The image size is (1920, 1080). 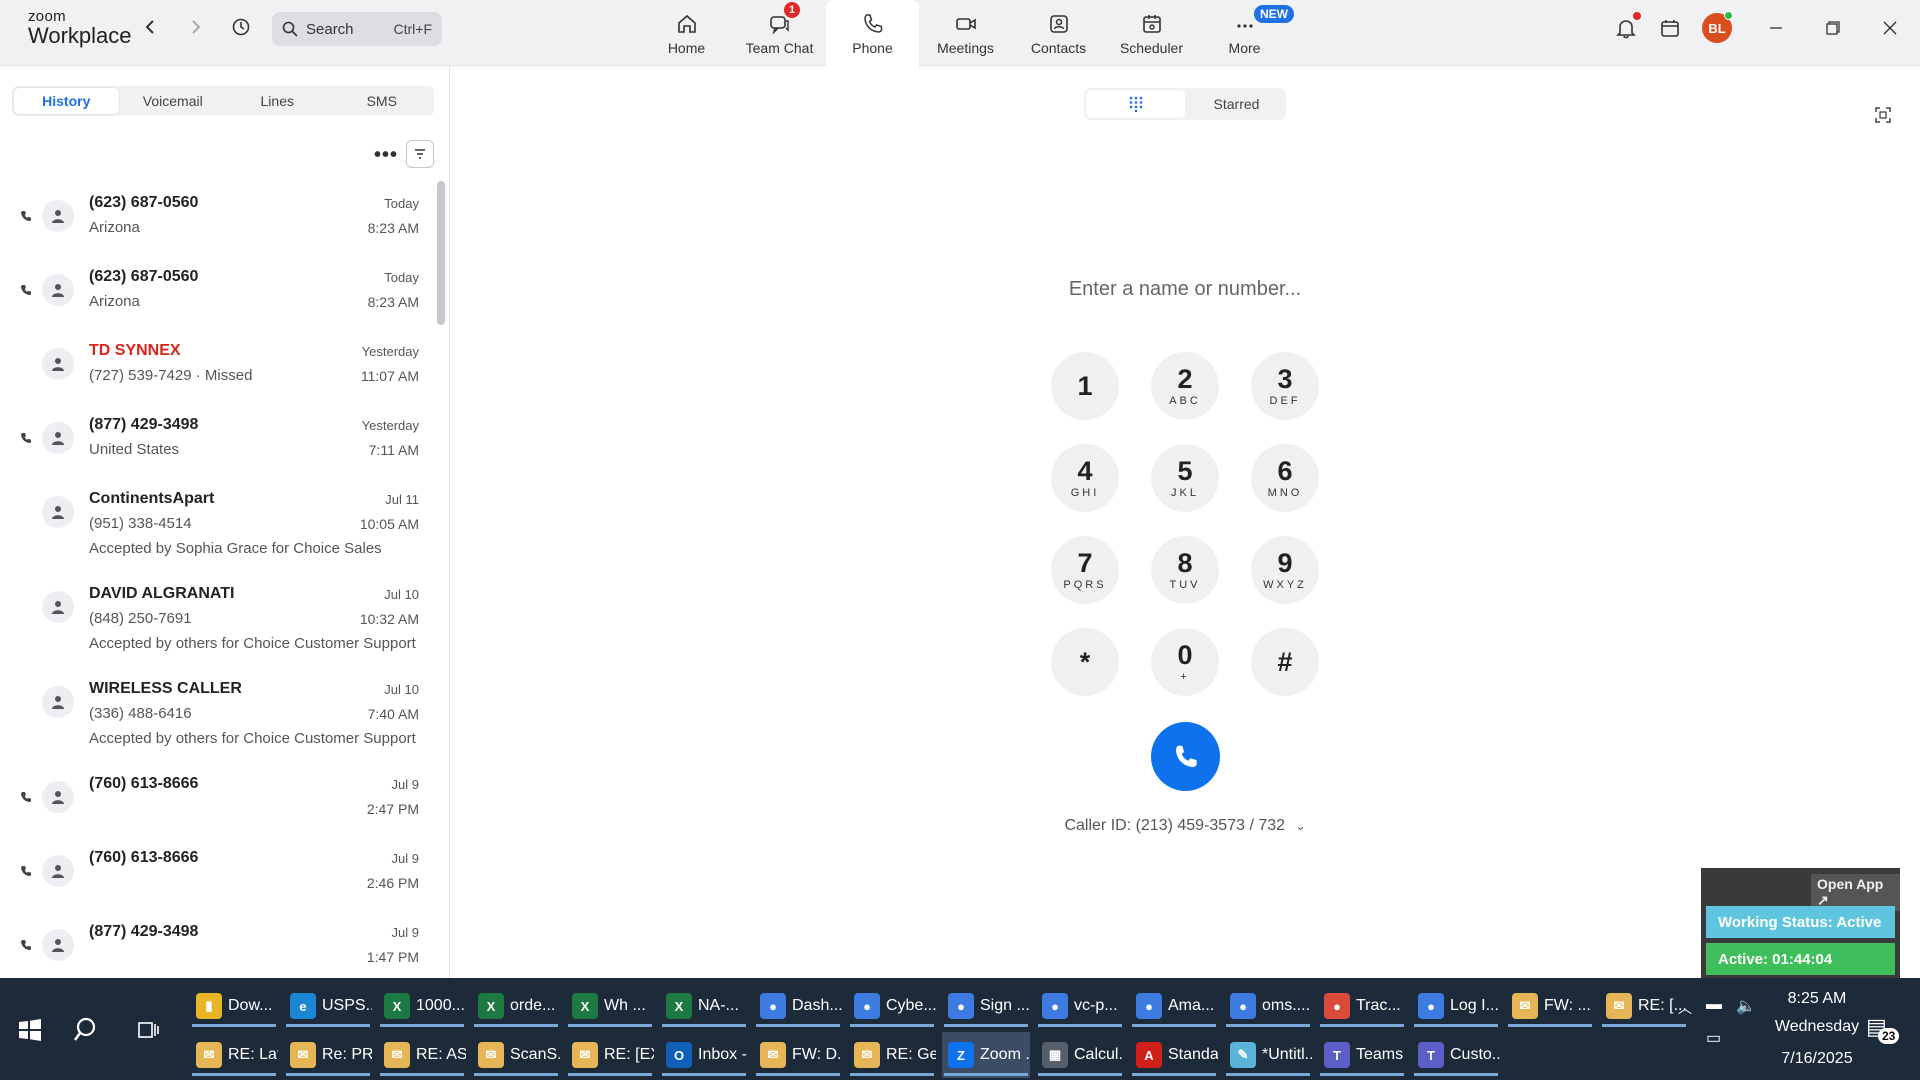 I want to click on tab-home: Home, so click(x=686, y=33).